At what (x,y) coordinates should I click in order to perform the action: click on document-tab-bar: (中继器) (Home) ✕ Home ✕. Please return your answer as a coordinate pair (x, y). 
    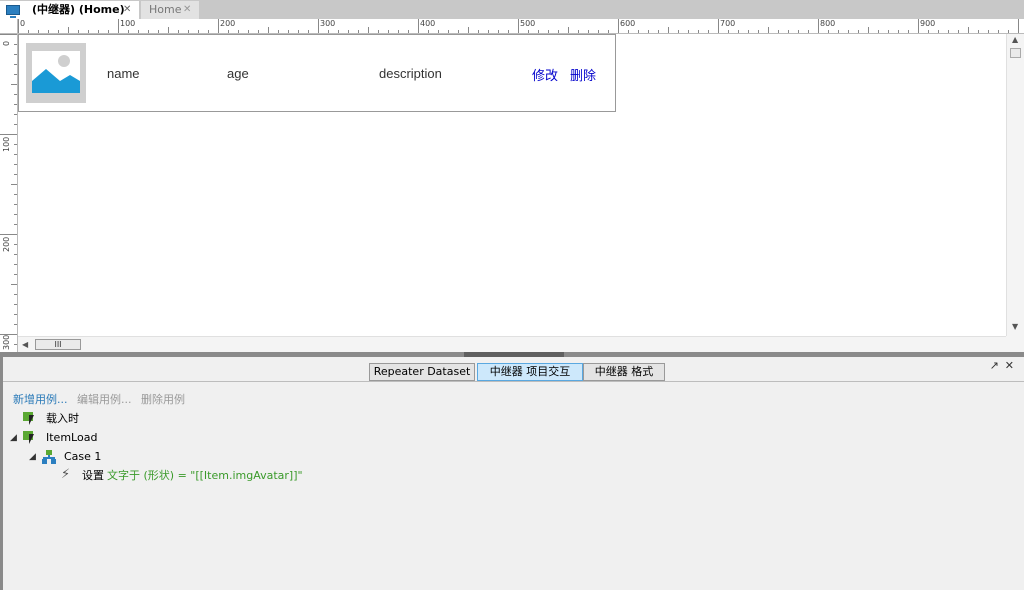
    Looking at the image, I should click on (512, 9).